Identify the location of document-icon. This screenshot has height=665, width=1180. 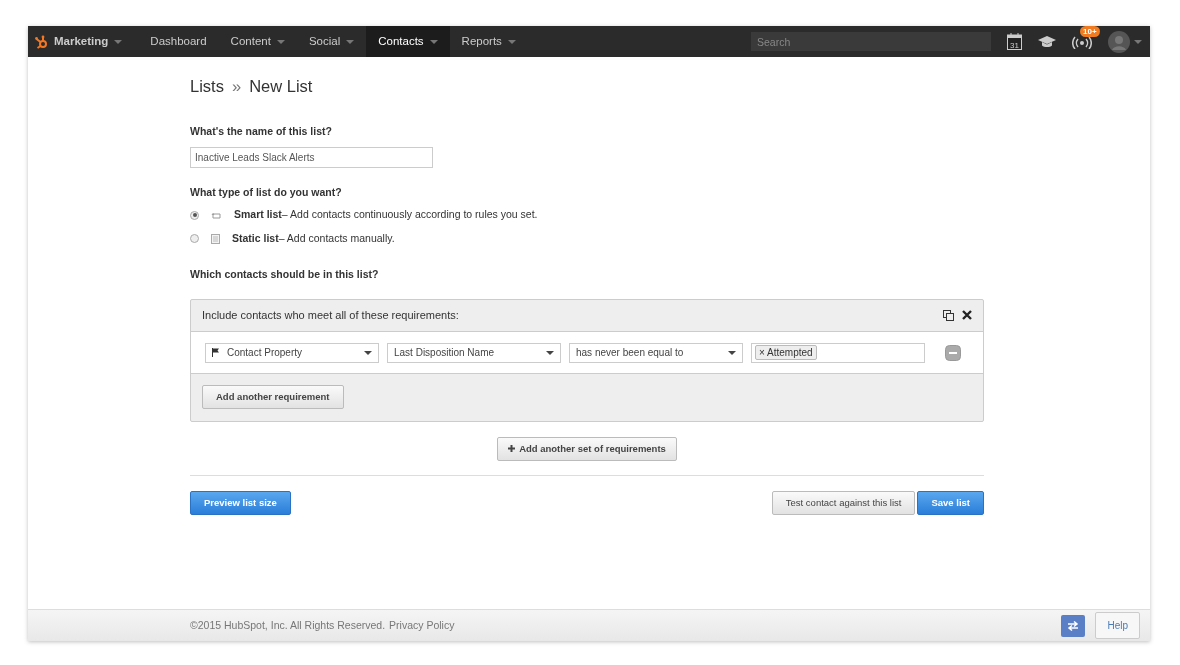
(215, 239).